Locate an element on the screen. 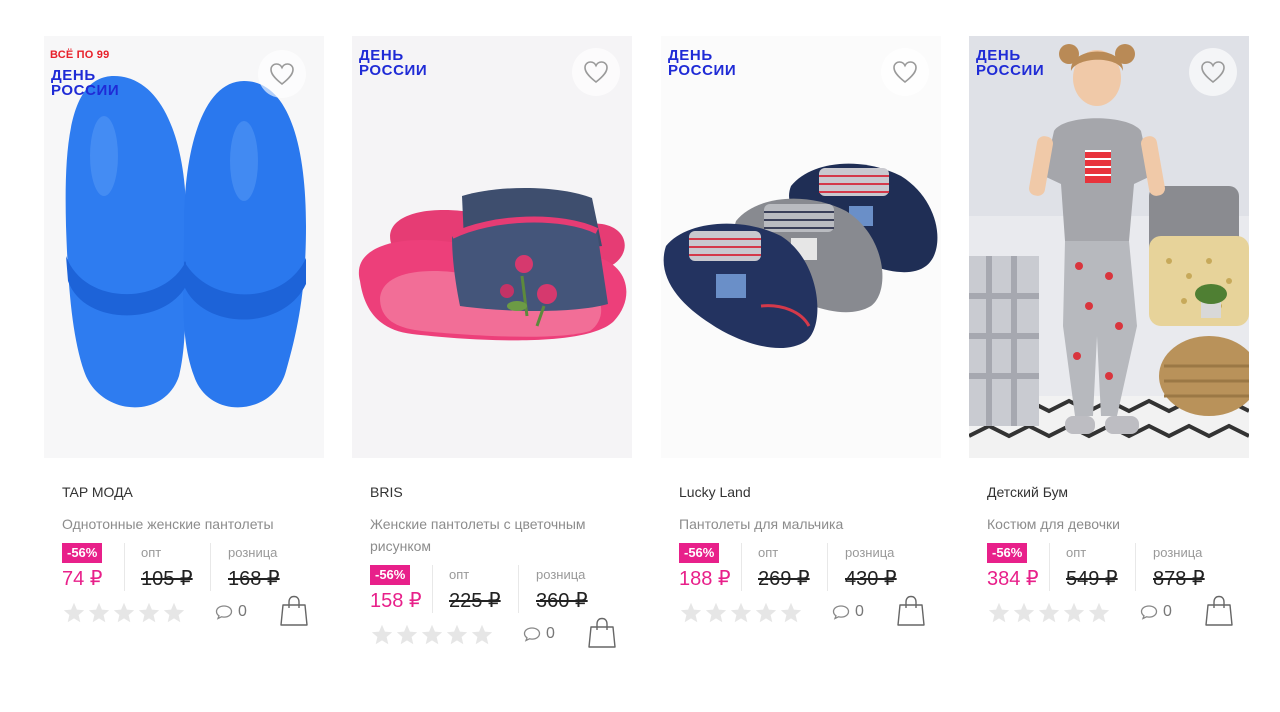 The image size is (1280, 712). opt-price: 225 ₽ is located at coordinates (475, 601).